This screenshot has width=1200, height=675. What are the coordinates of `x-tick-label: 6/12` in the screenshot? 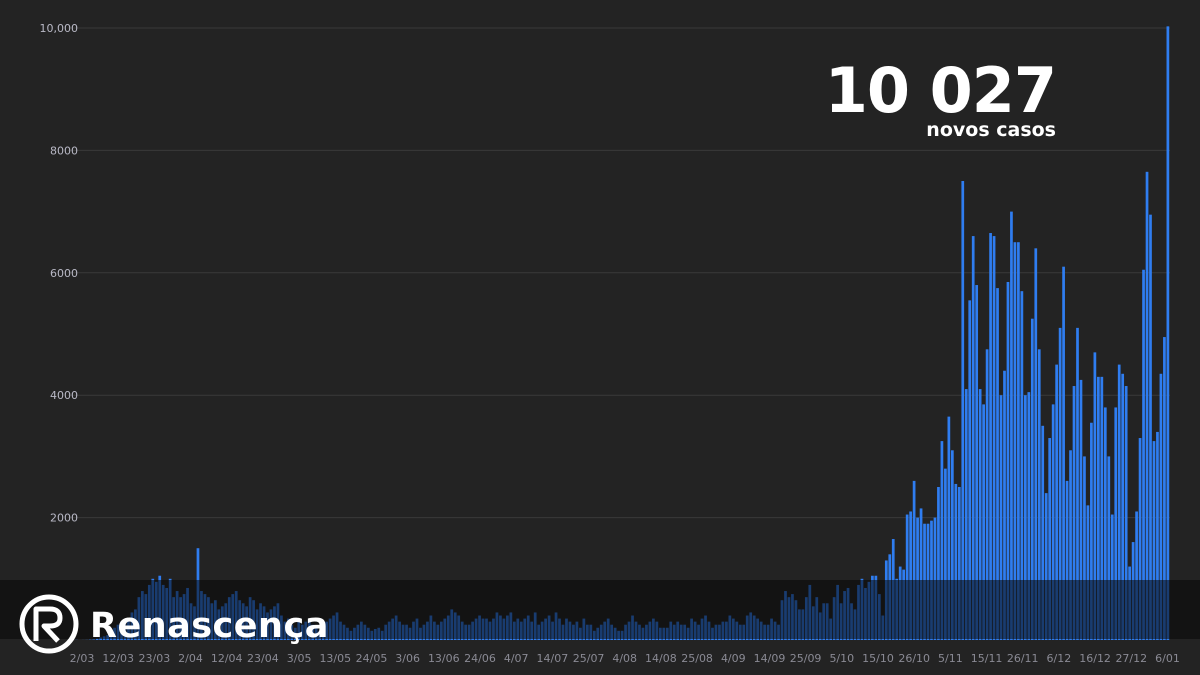 It's located at (1059, 658).